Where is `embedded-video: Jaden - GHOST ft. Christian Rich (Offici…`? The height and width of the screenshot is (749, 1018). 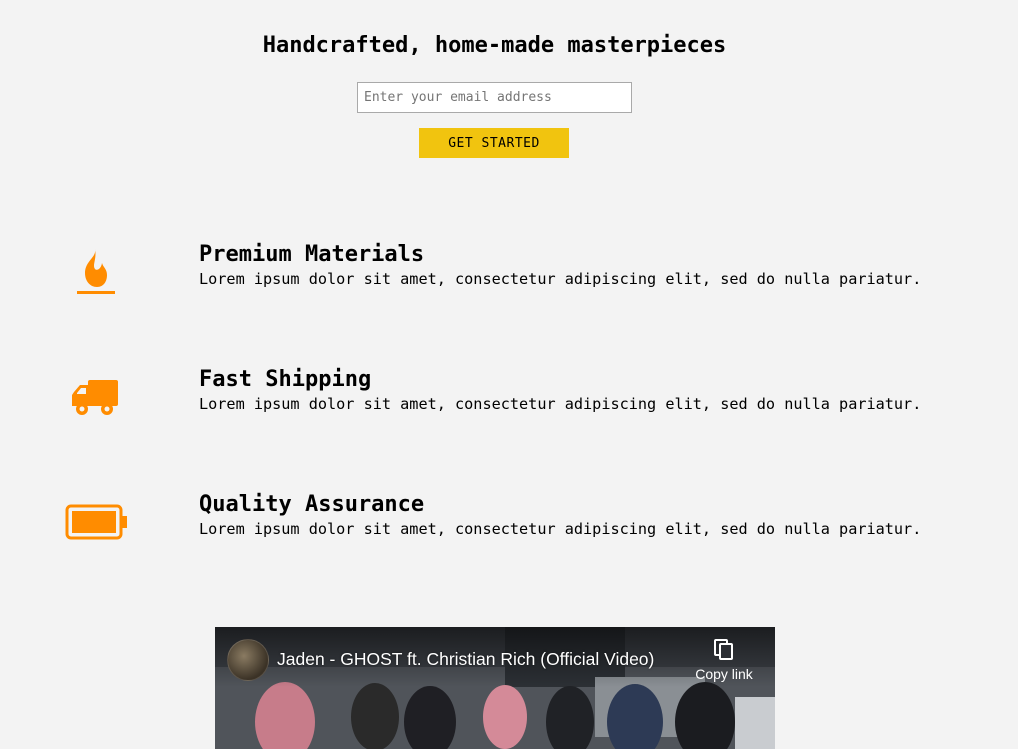
embedded-video: Jaden - GHOST ft. Christian Rich (Offici… is located at coordinates (495, 688).